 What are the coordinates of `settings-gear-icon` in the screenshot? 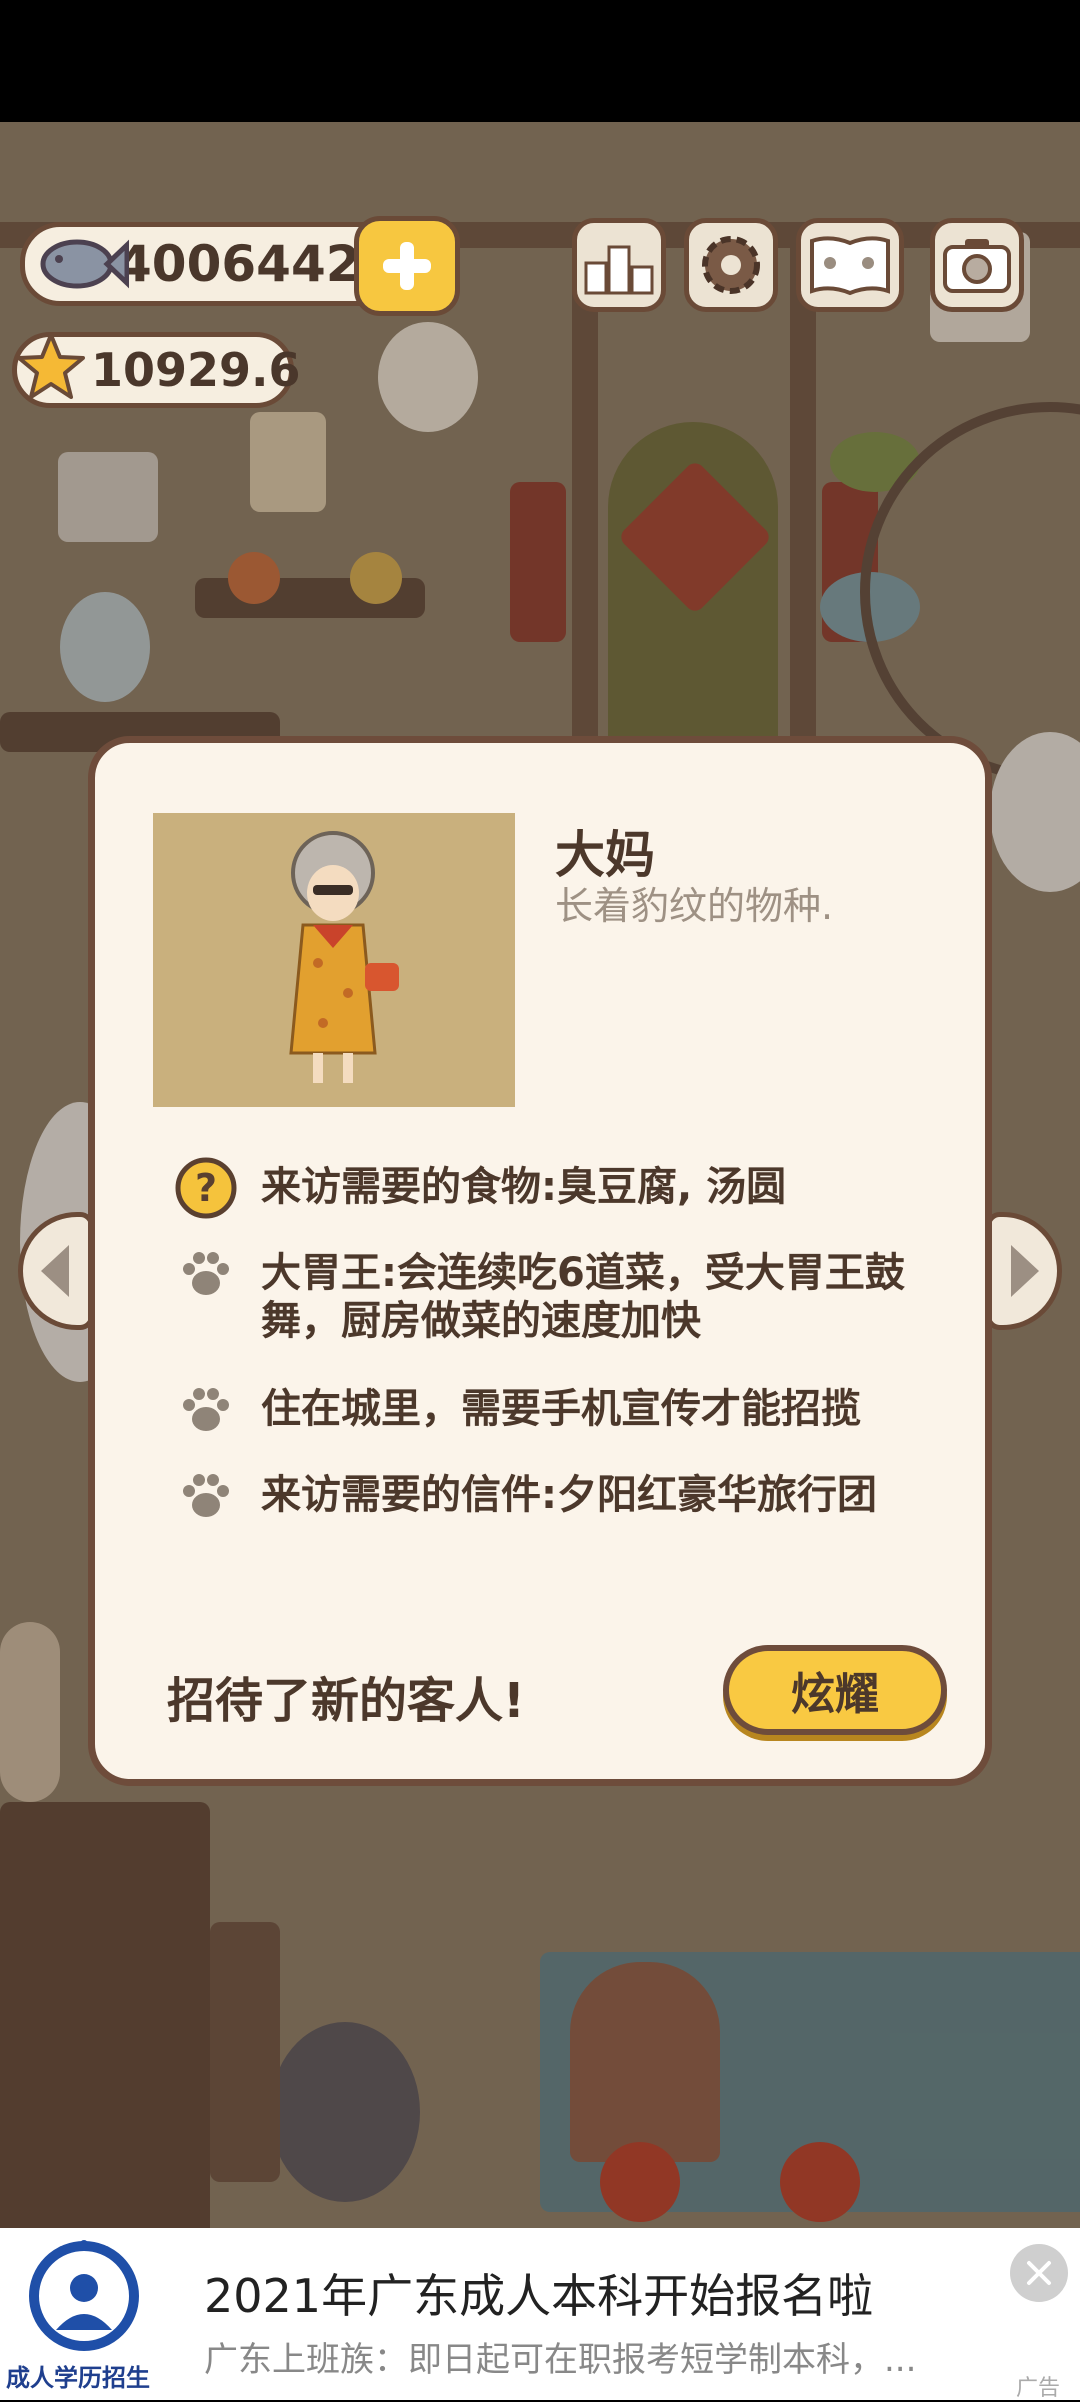 It's located at (731, 265).